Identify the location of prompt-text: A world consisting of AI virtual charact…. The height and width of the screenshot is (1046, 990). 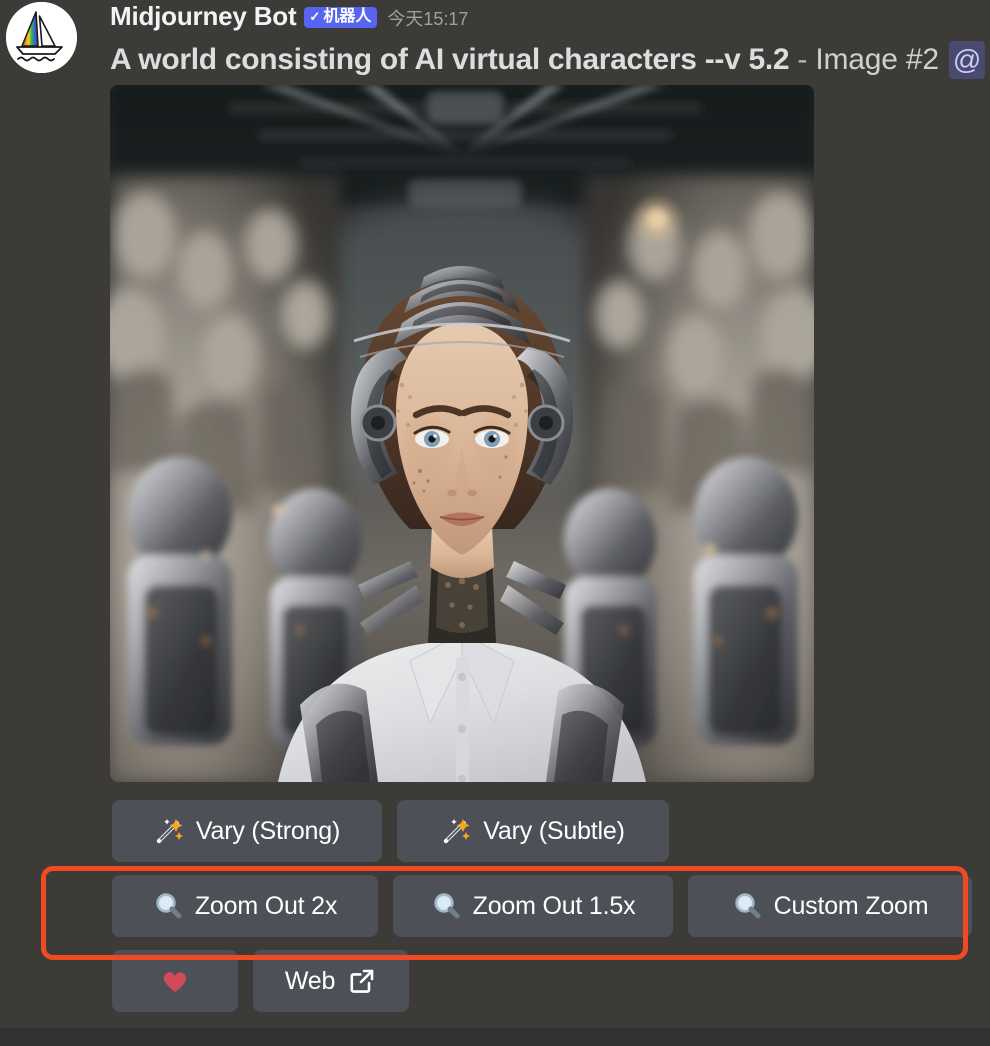
(450, 59).